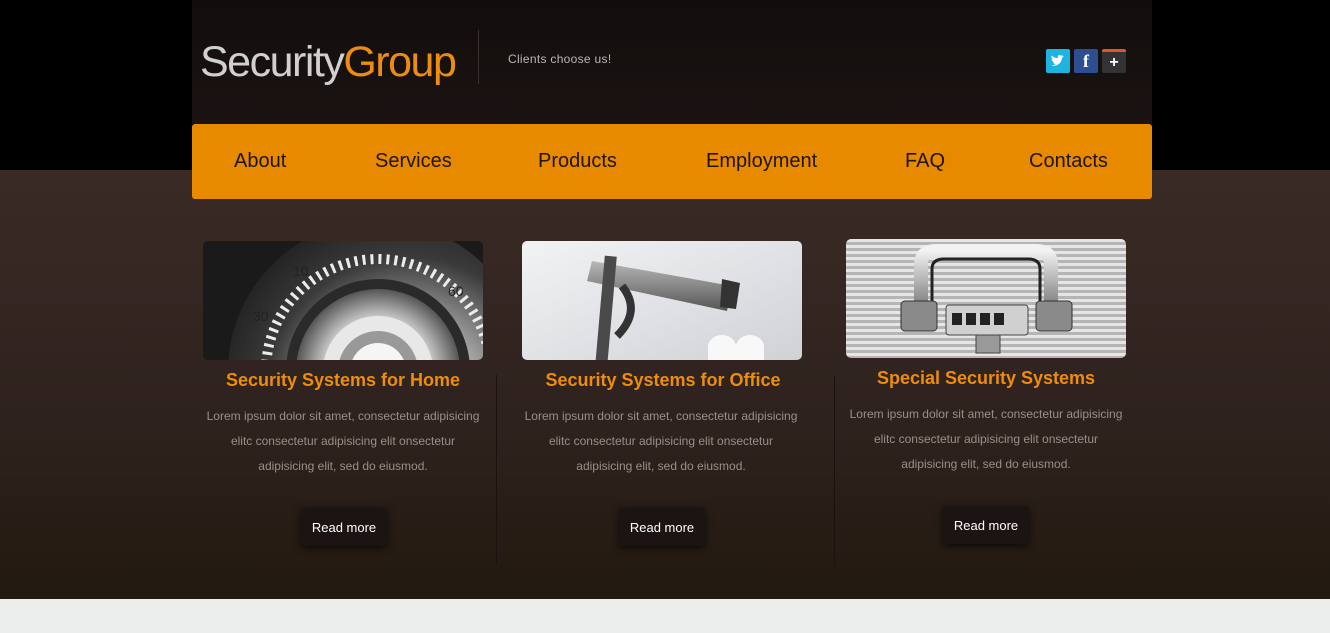 The height and width of the screenshot is (633, 1330). Describe the element at coordinates (560, 59) in the screenshot. I see `tagline: Clients choose us!` at that location.